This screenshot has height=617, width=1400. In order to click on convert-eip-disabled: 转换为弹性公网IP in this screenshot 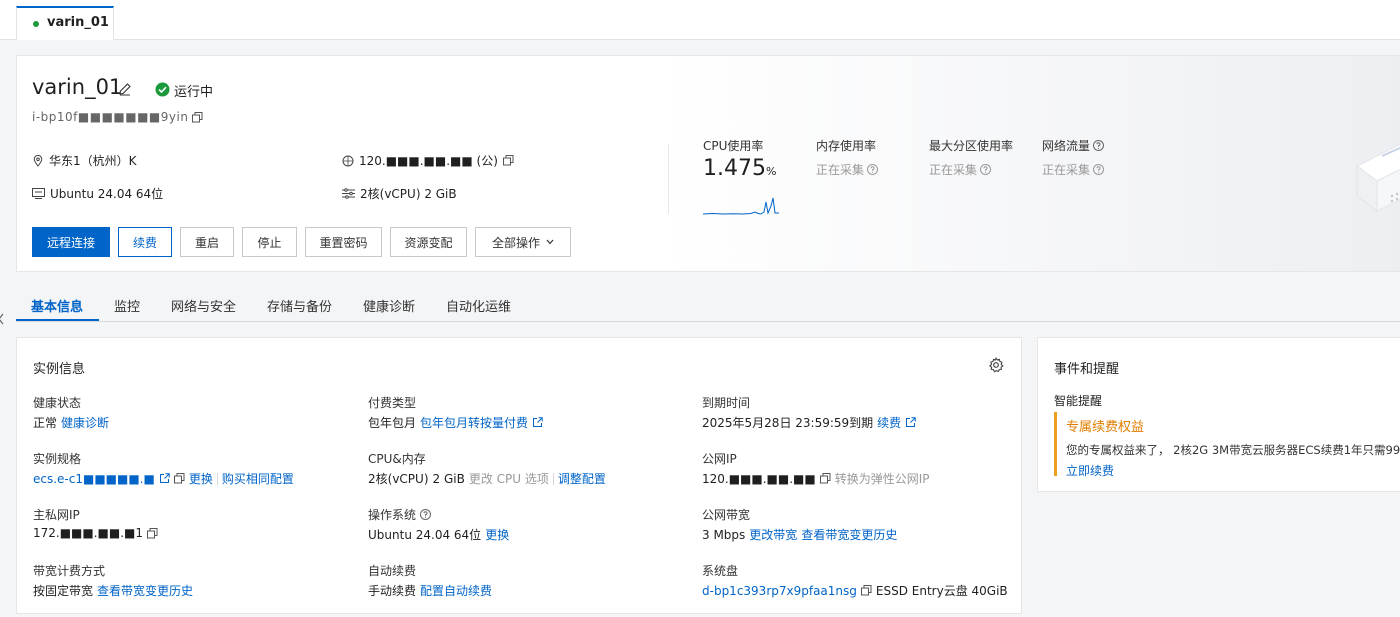, I will do `click(882, 479)`.